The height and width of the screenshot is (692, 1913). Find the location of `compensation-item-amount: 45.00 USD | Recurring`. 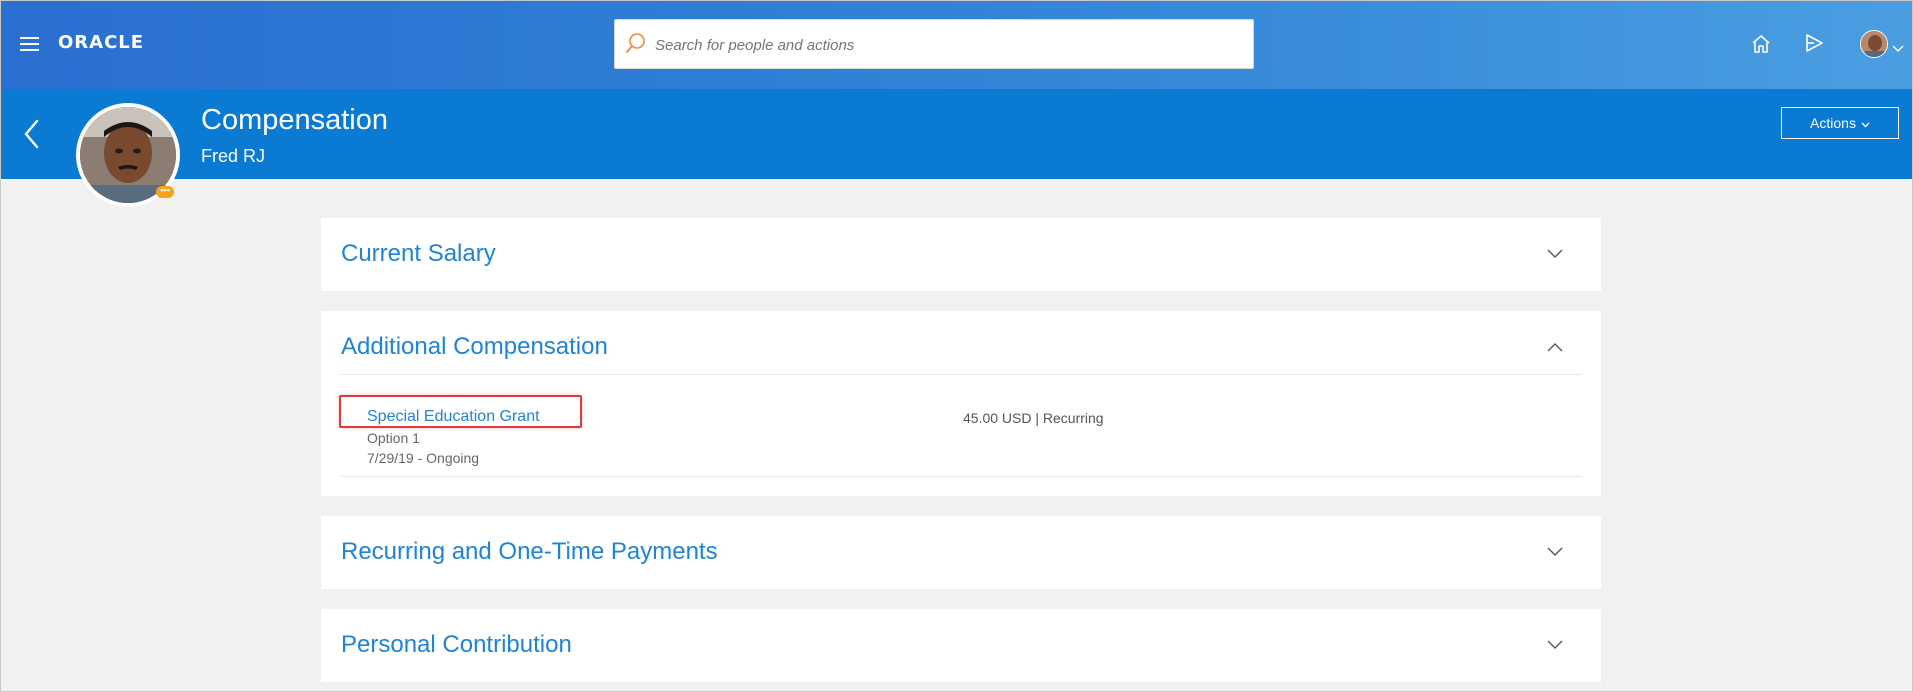

compensation-item-amount: 45.00 USD | Recurring is located at coordinates (1033, 418).